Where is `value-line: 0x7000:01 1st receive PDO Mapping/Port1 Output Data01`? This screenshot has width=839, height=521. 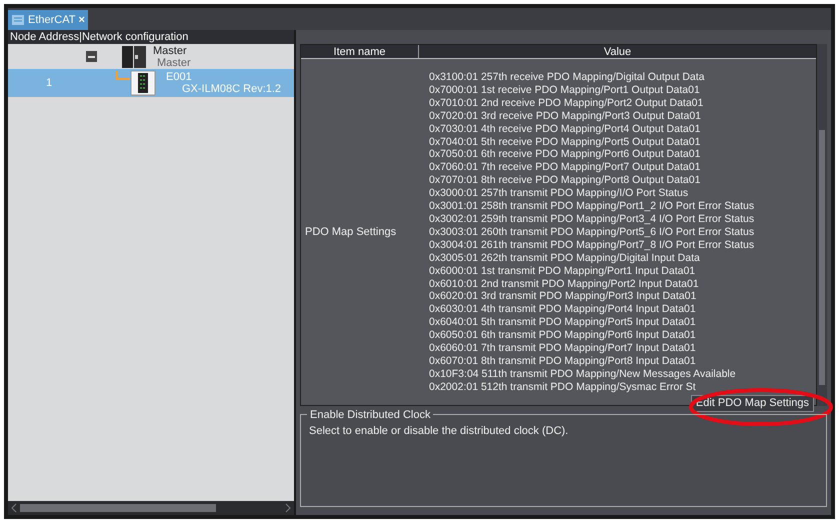 value-line: 0x7000:01 1st receive PDO Mapping/Port1 Output Data01 is located at coordinates (565, 90).